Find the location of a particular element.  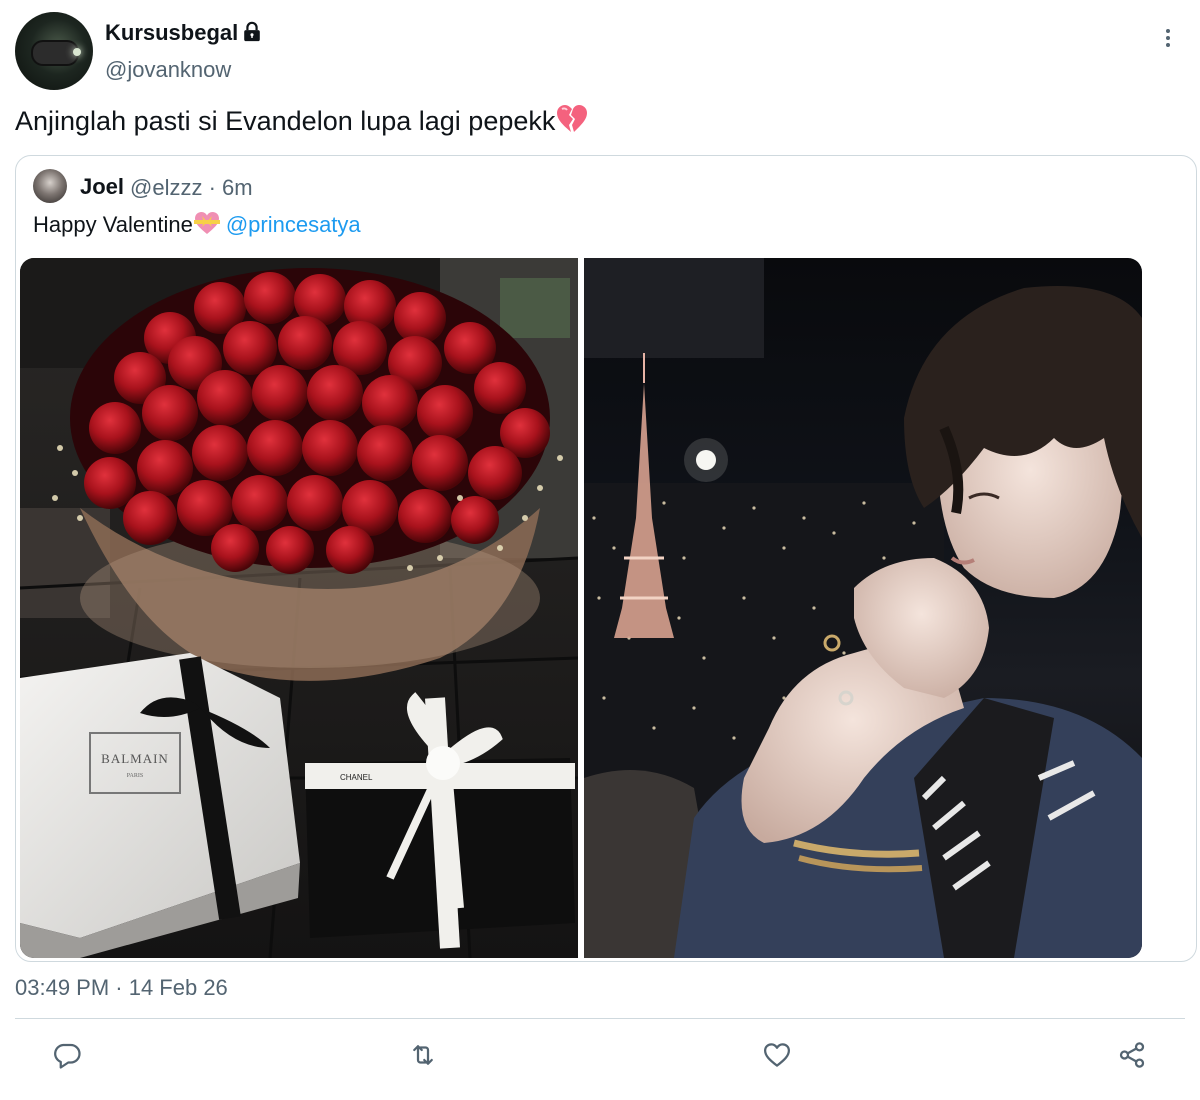

reply-icon is located at coordinates (67, 1055).